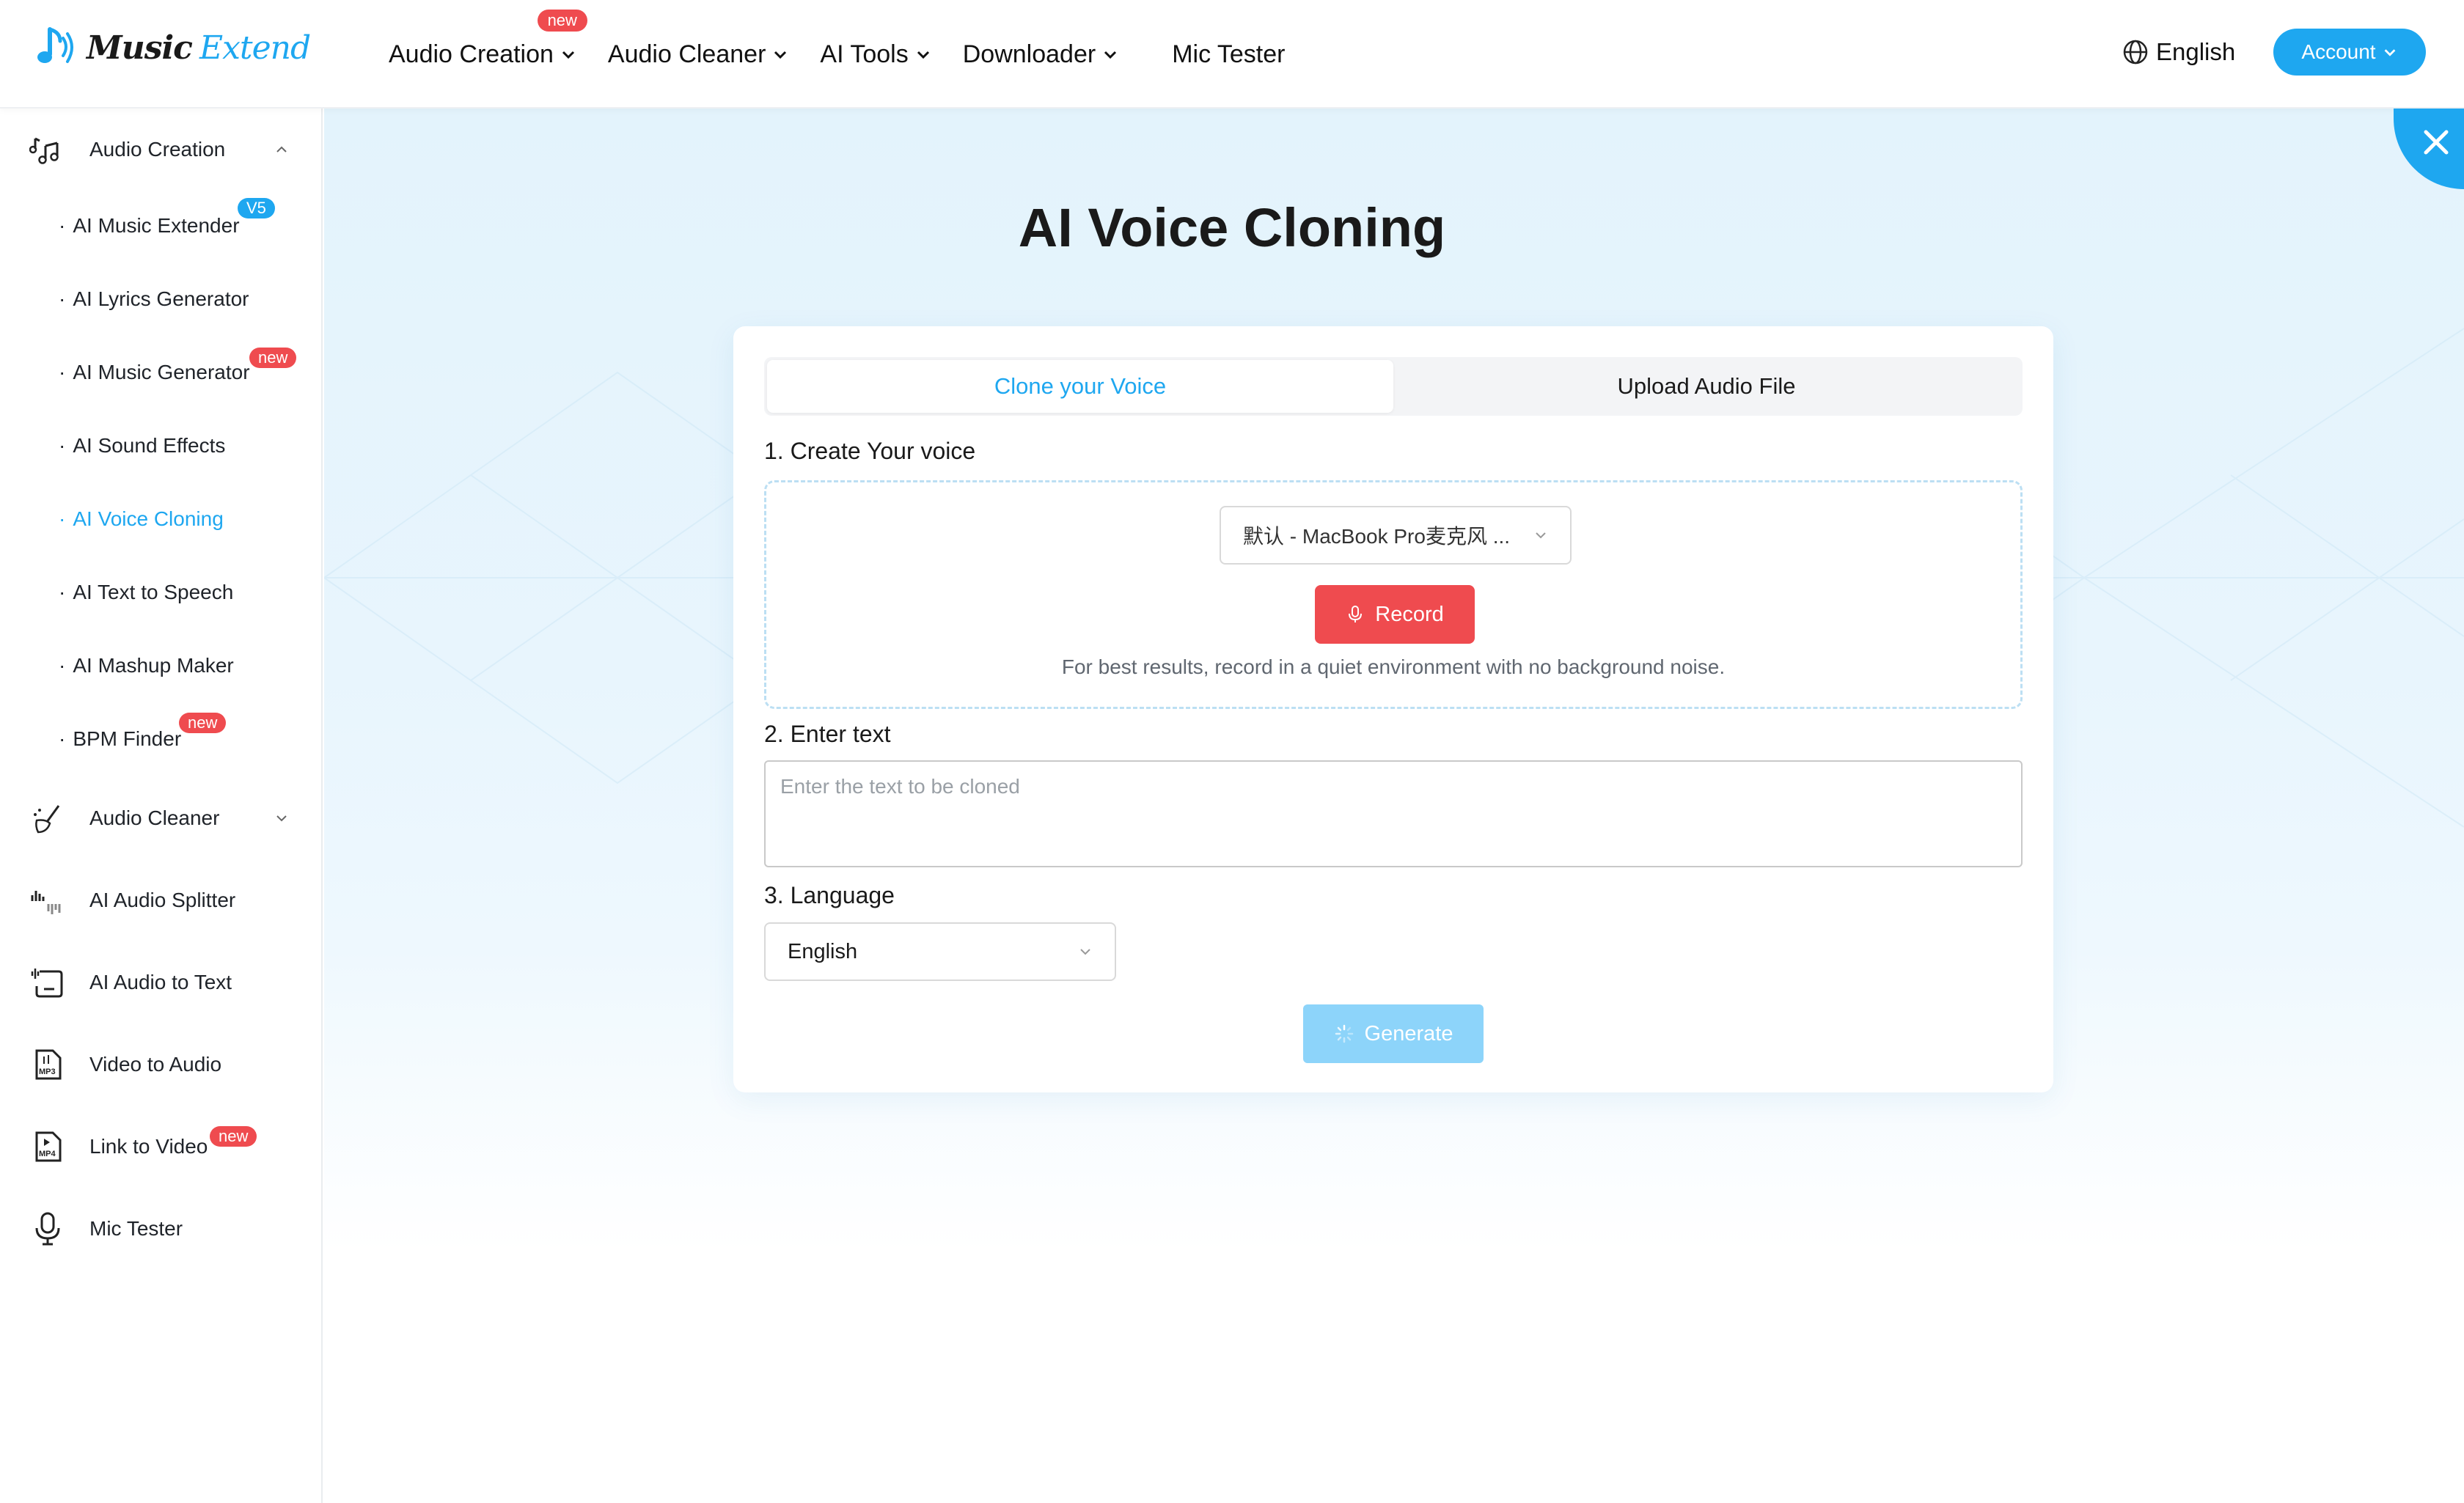  Describe the element at coordinates (127, 738) in the screenshot. I see `sidebar-item-label: BPM Finder` at that location.